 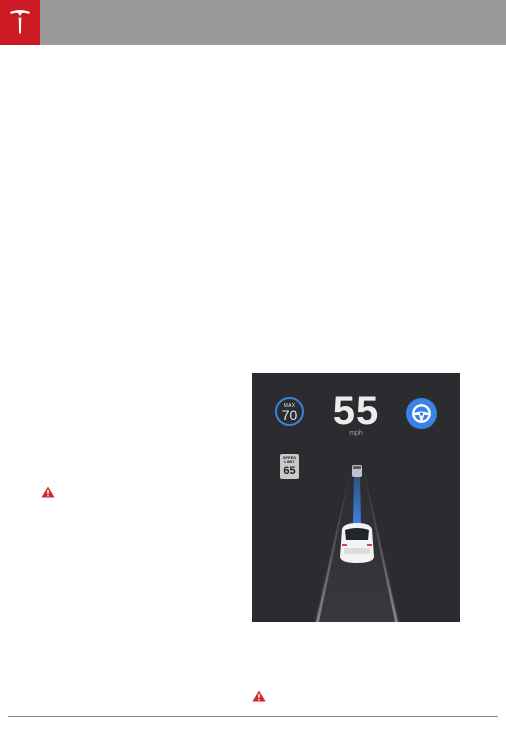 I want to click on footer-divider, so click(x=253, y=716).